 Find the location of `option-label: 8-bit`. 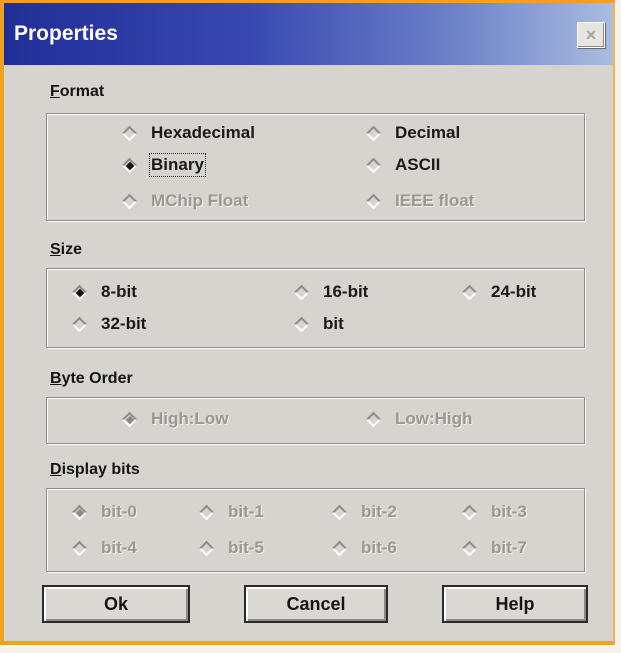

option-label: 8-bit is located at coordinates (119, 291).